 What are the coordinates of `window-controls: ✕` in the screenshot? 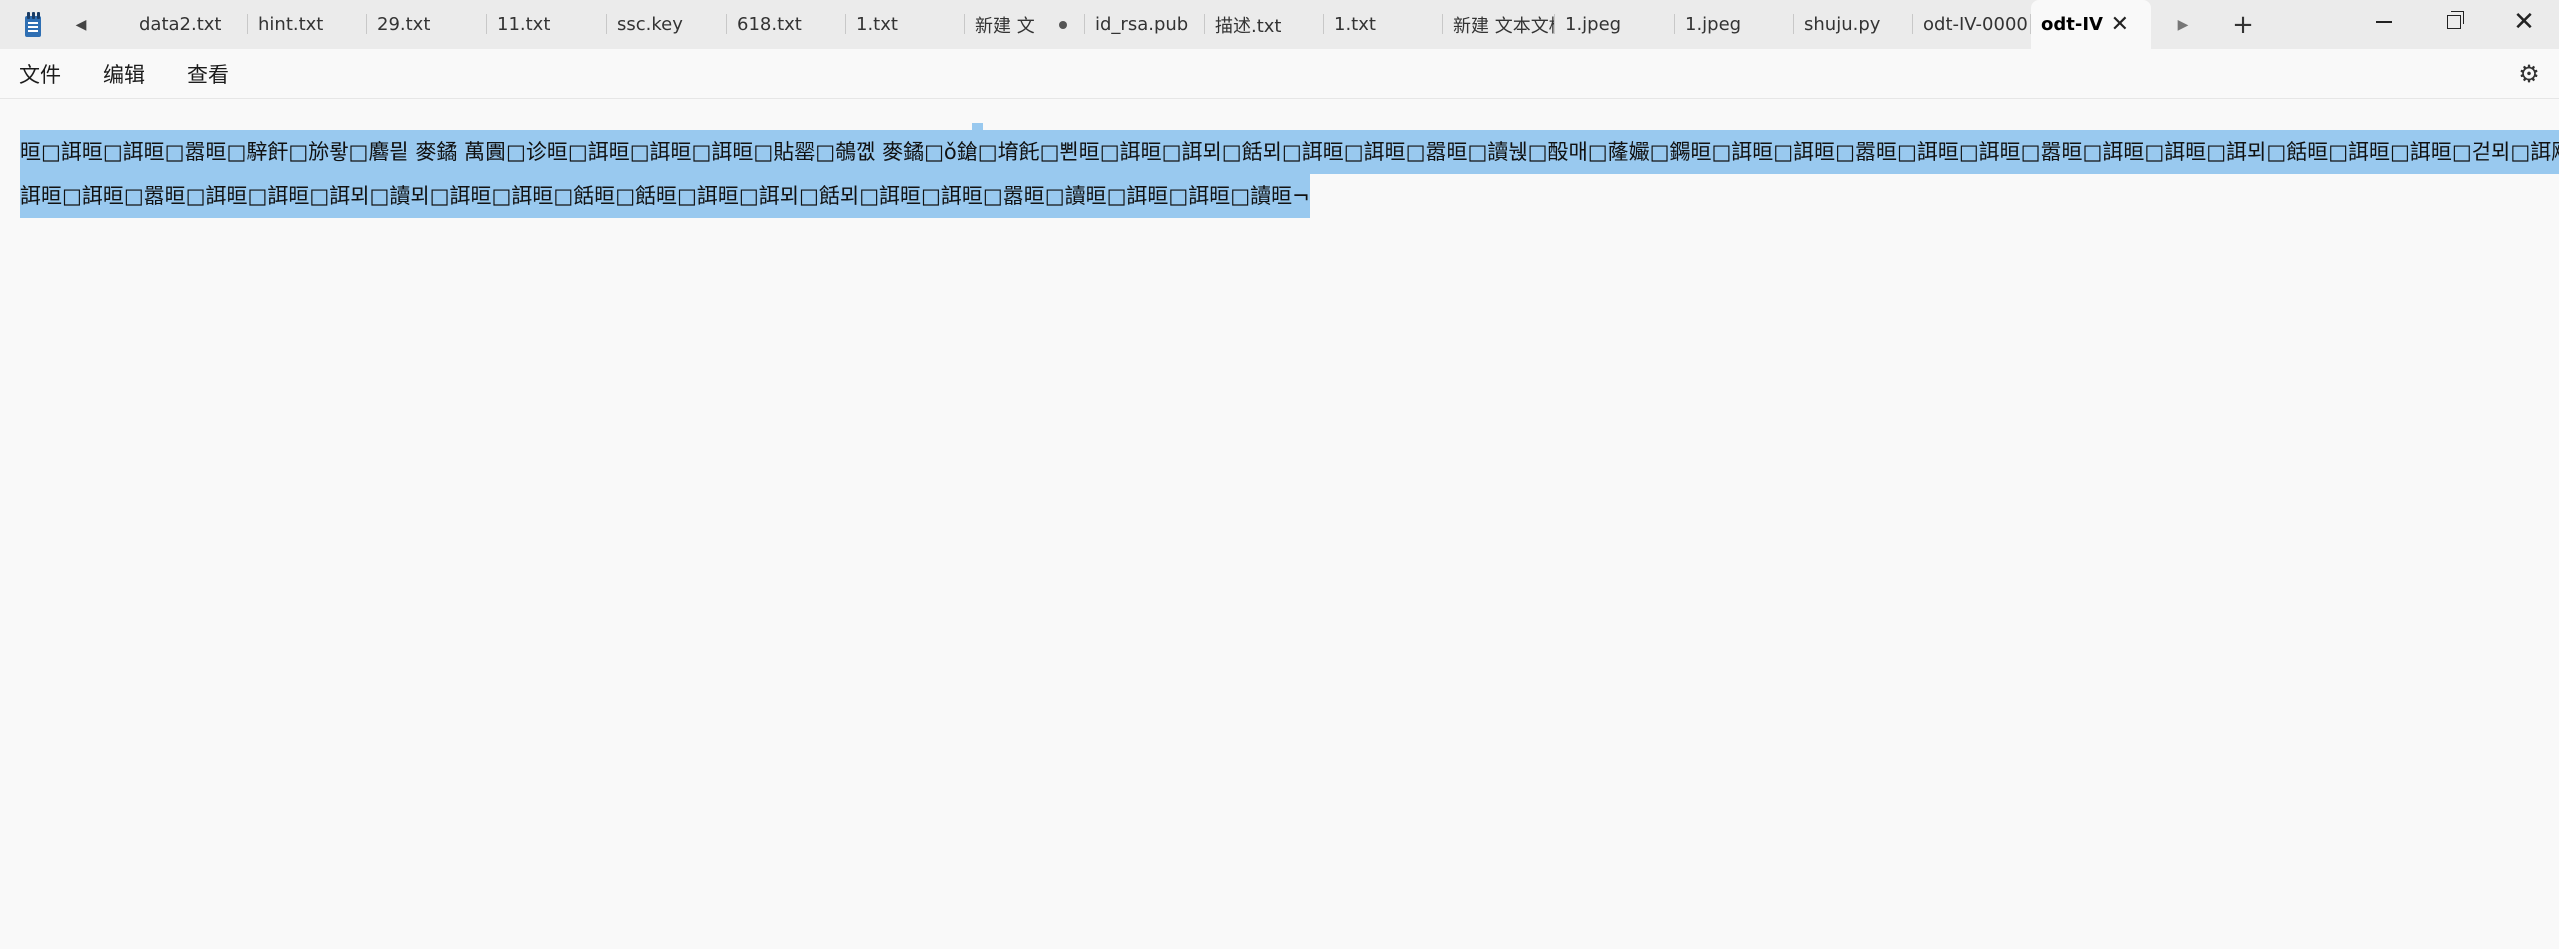 It's located at (2454, 24).